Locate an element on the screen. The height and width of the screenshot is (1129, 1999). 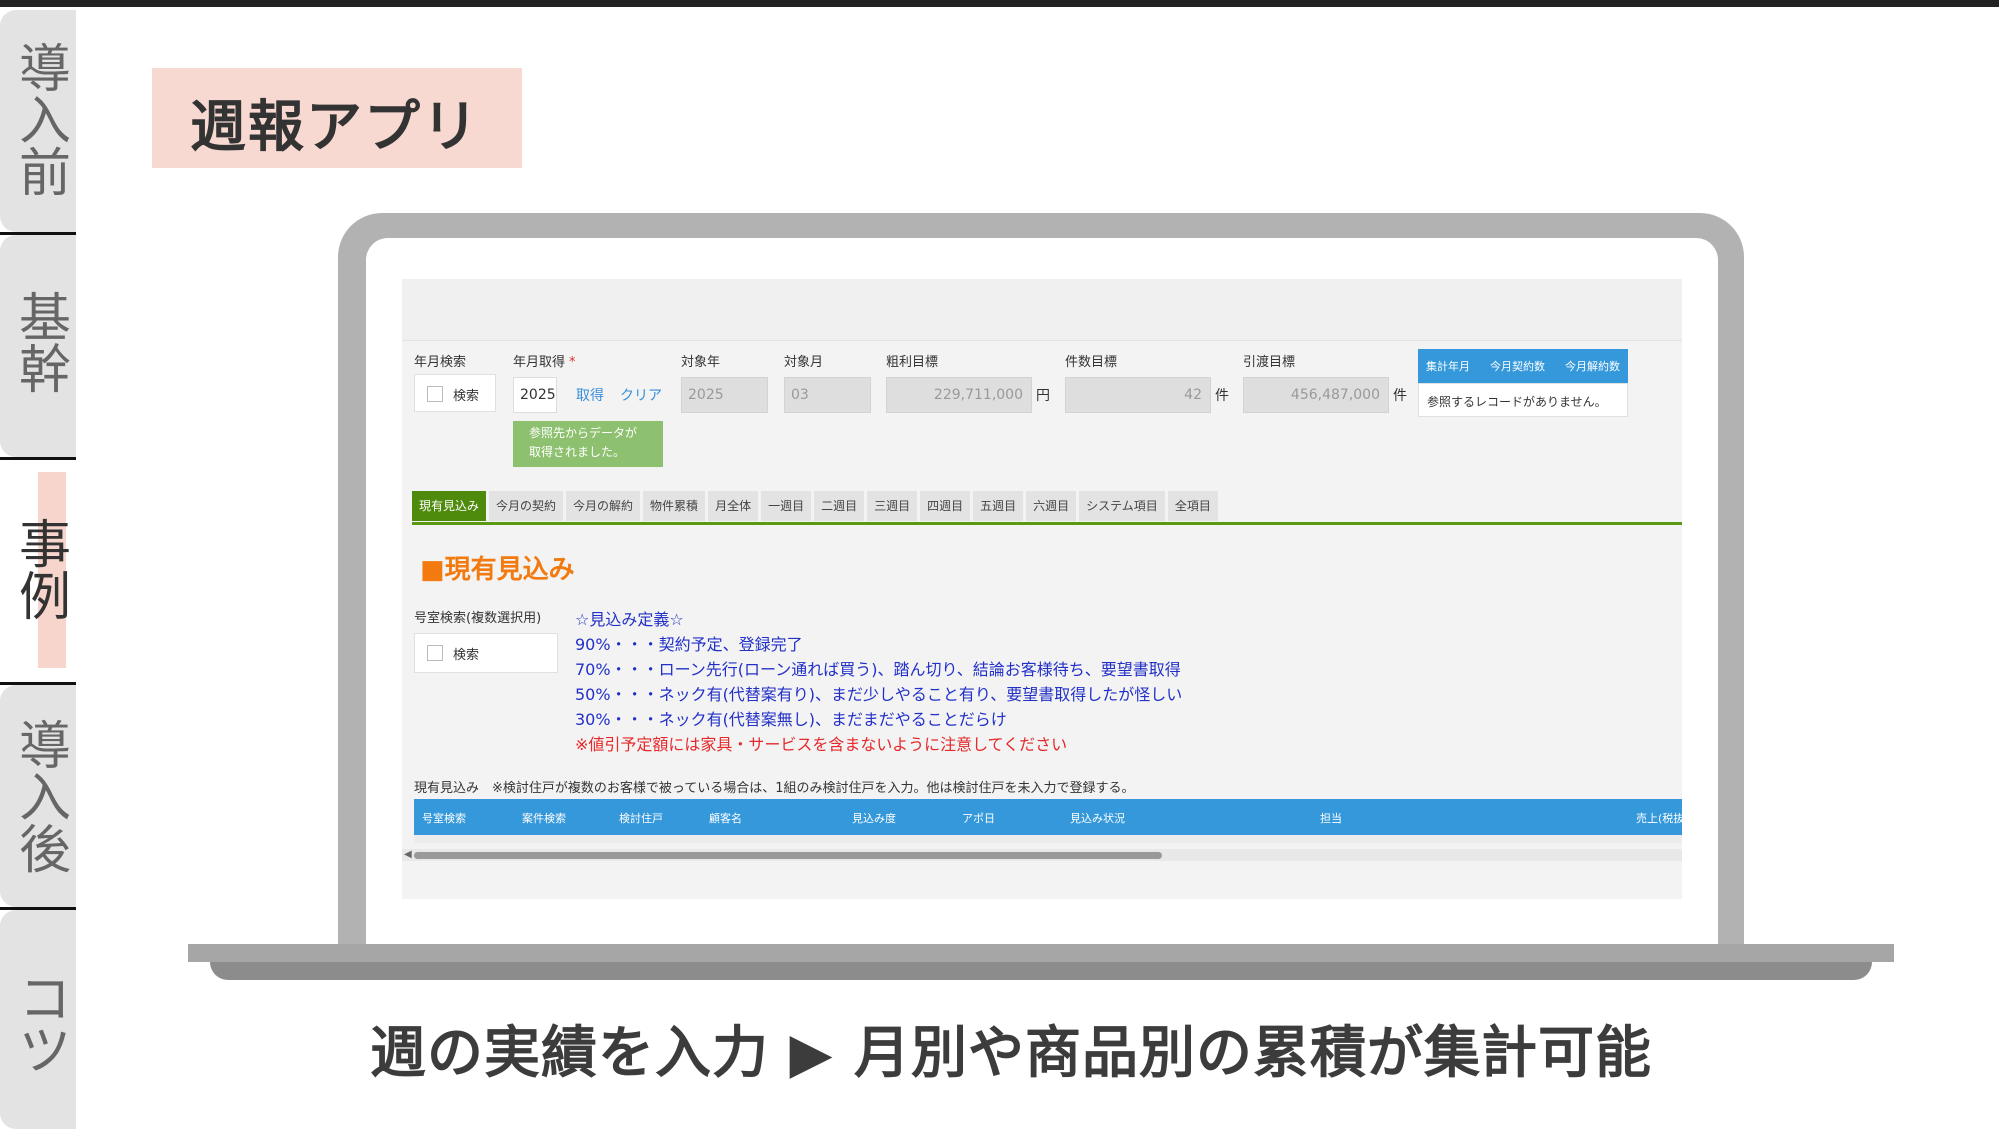
summary-table: 集計年月 今月契約数 今月解約数 参照するレコードがありません。 is located at coordinates (1523, 383).